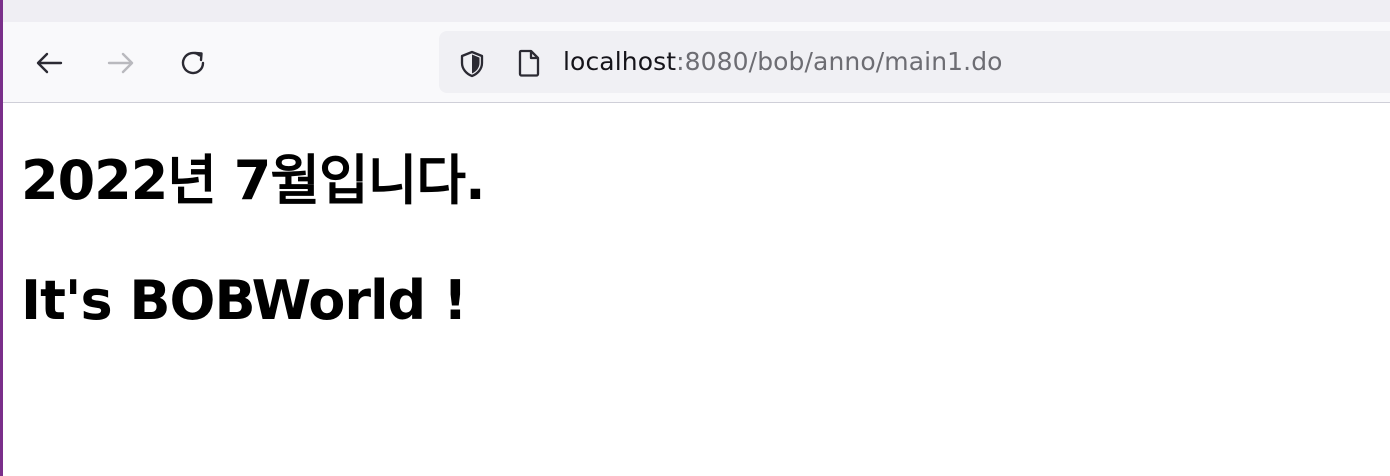  I want to click on url-path: :8080/bob/anno/main1.do, so click(839, 61).